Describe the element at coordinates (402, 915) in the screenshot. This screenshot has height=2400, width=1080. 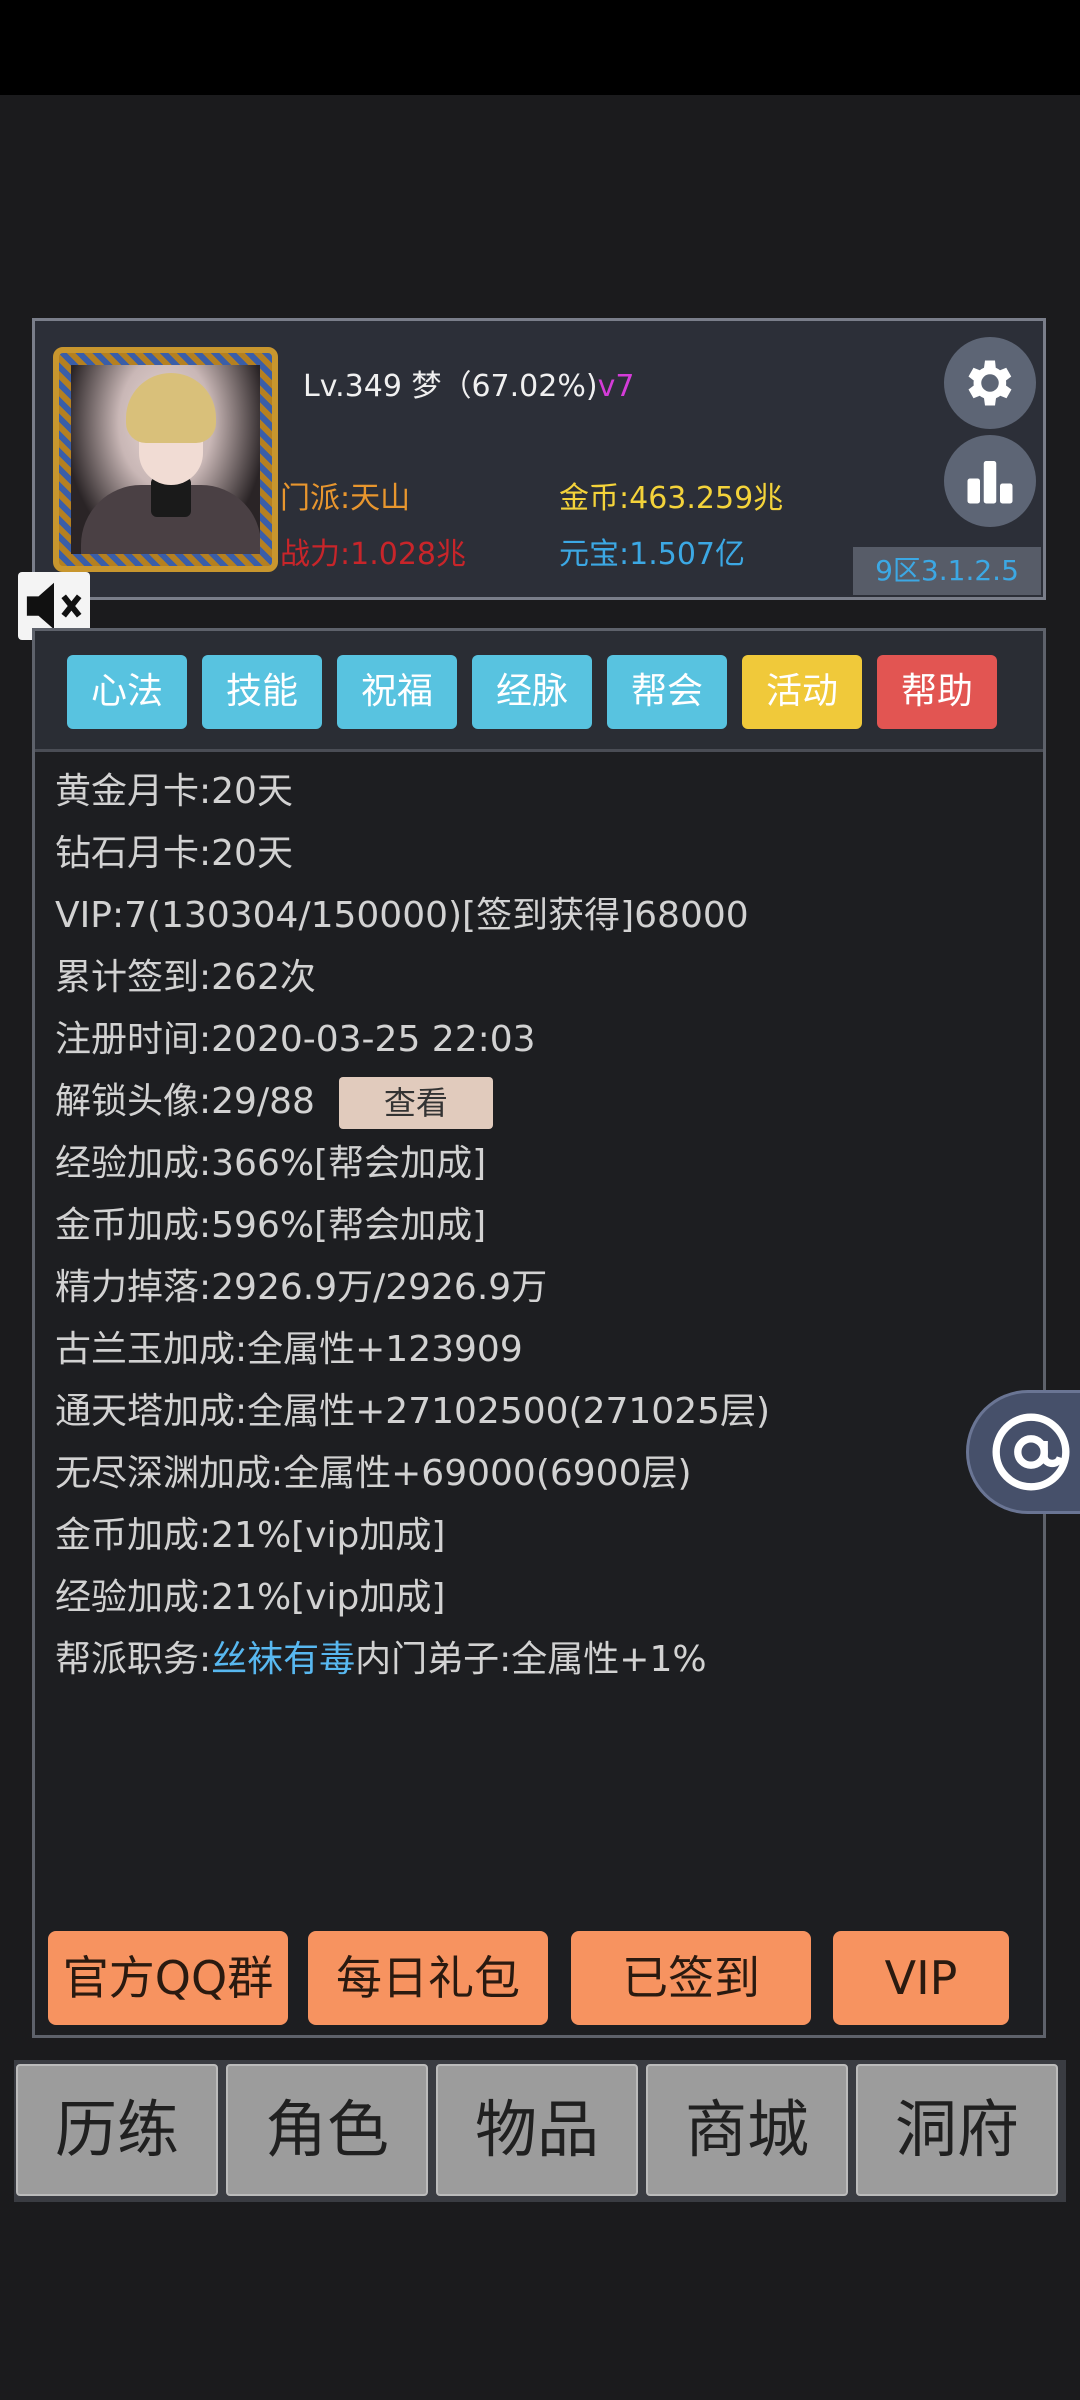
I see `vip-progress-line: VIP:7(130304/150000)[签到获得]68000` at that location.